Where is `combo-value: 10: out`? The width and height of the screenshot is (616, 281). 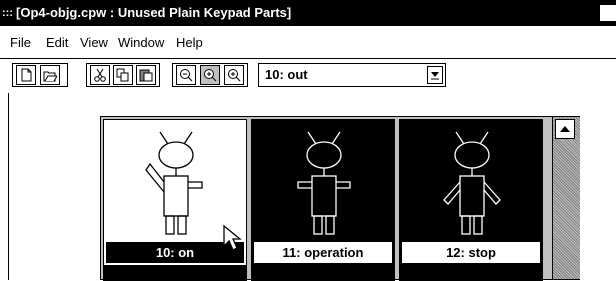 combo-value: 10: out is located at coordinates (286, 74).